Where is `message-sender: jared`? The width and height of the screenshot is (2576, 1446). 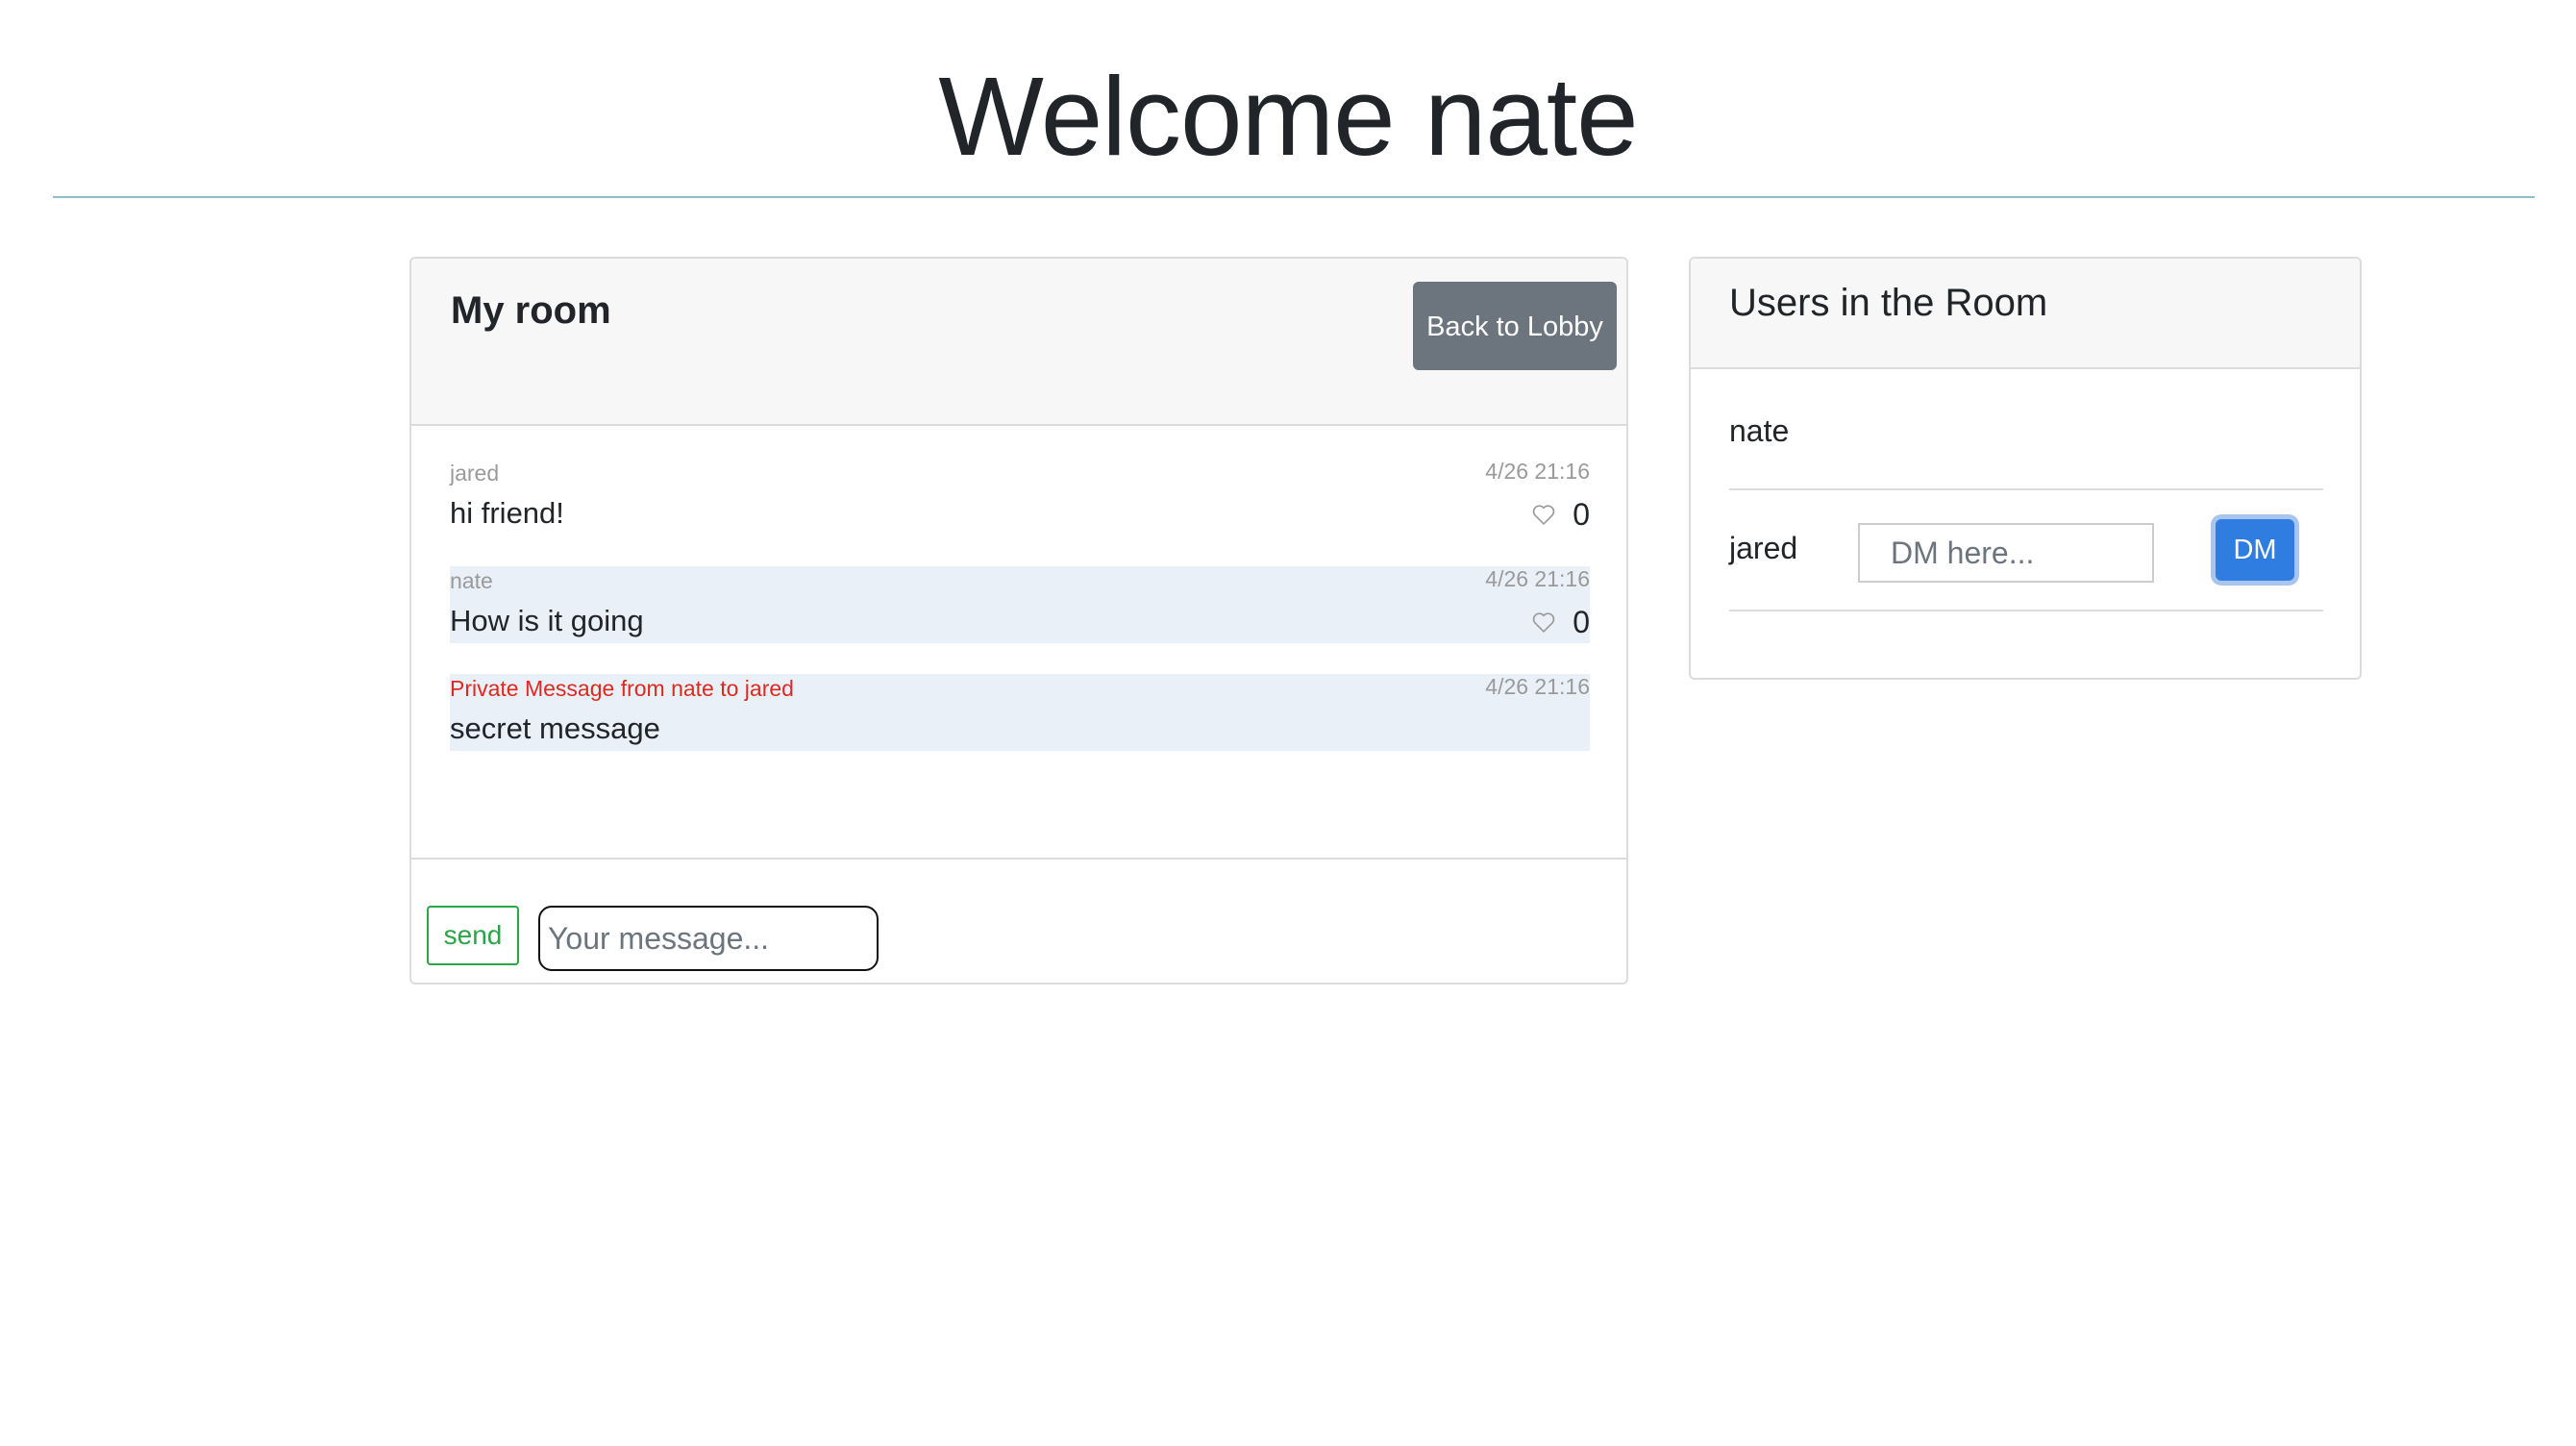 message-sender: jared is located at coordinates (475, 474).